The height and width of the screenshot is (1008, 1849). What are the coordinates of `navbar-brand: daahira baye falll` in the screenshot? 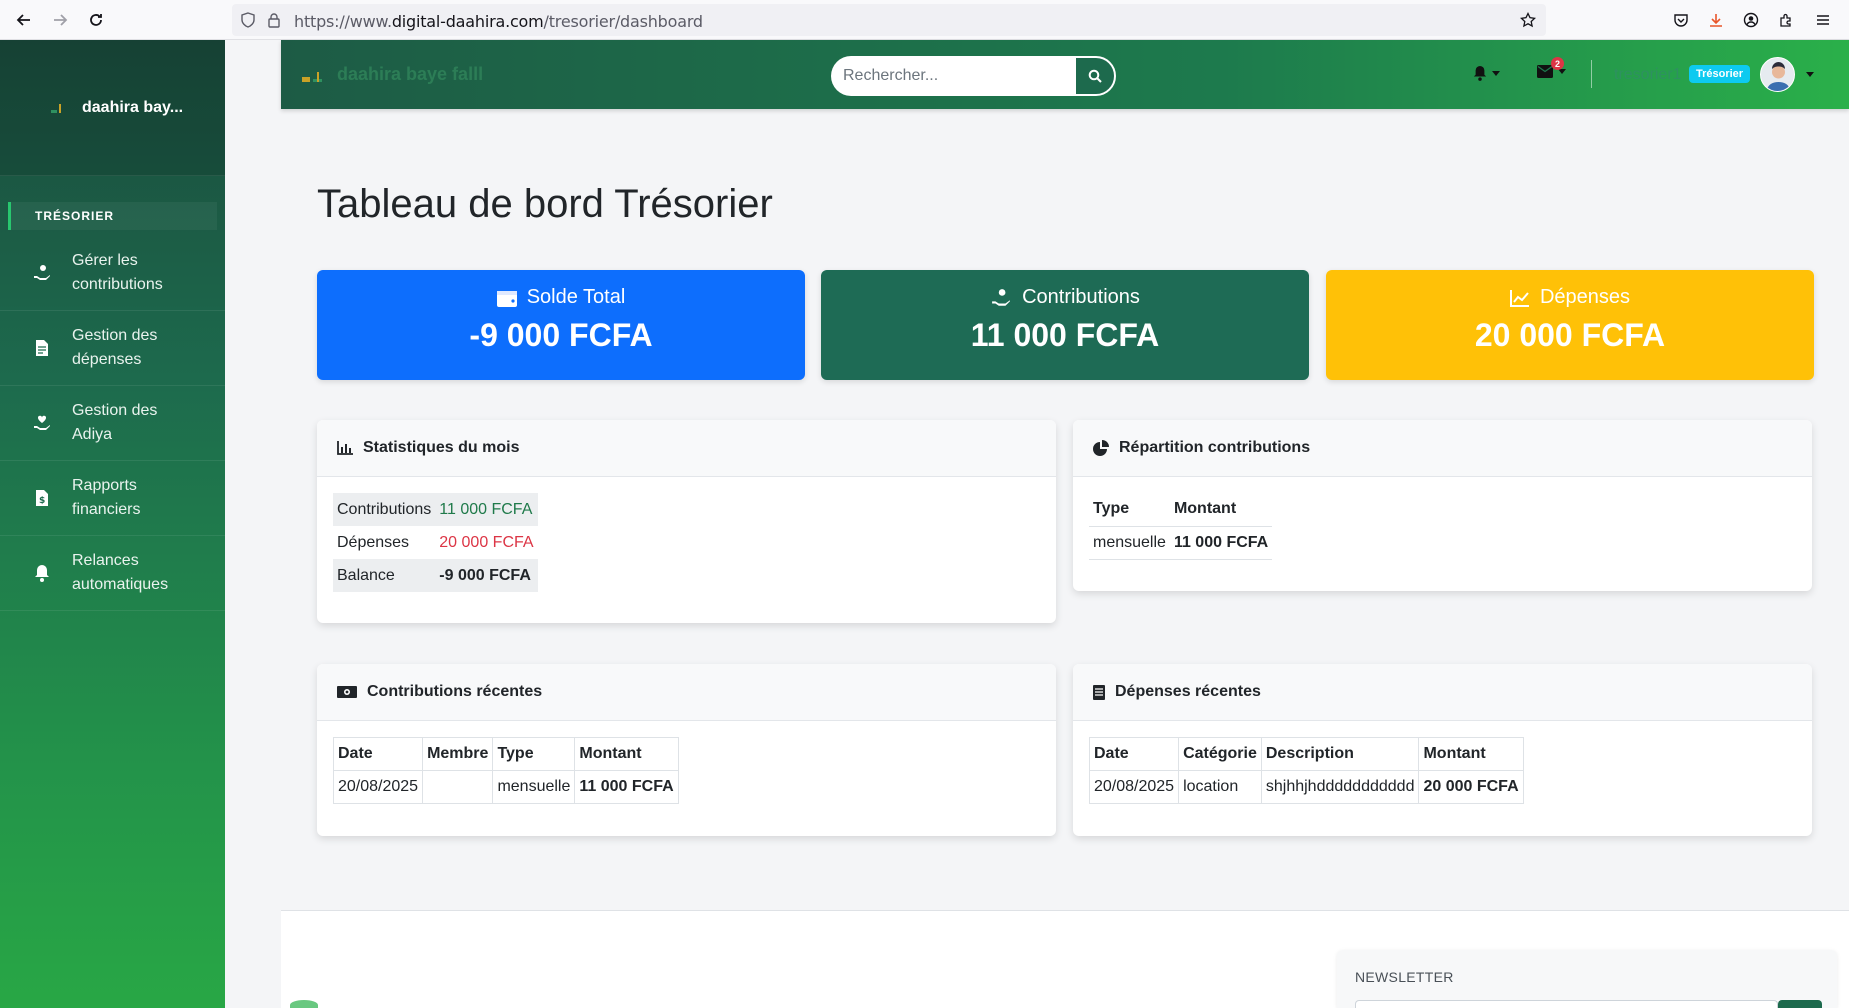 It's located at (392, 74).